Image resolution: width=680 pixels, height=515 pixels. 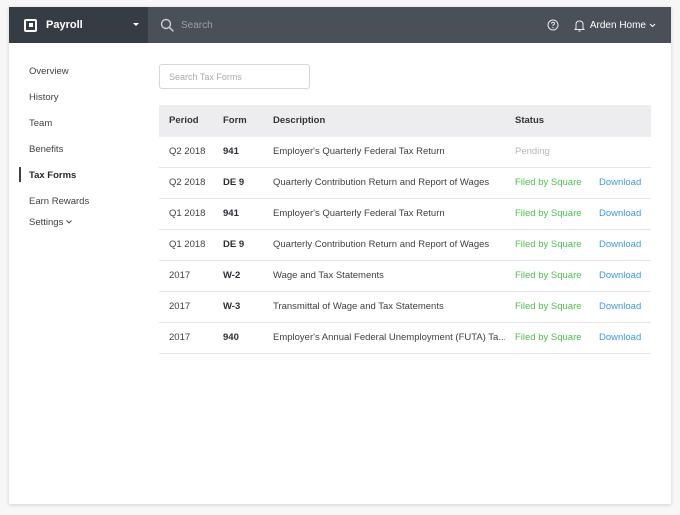 What do you see at coordinates (231, 337) in the screenshot?
I see `form-cell: 940` at bounding box center [231, 337].